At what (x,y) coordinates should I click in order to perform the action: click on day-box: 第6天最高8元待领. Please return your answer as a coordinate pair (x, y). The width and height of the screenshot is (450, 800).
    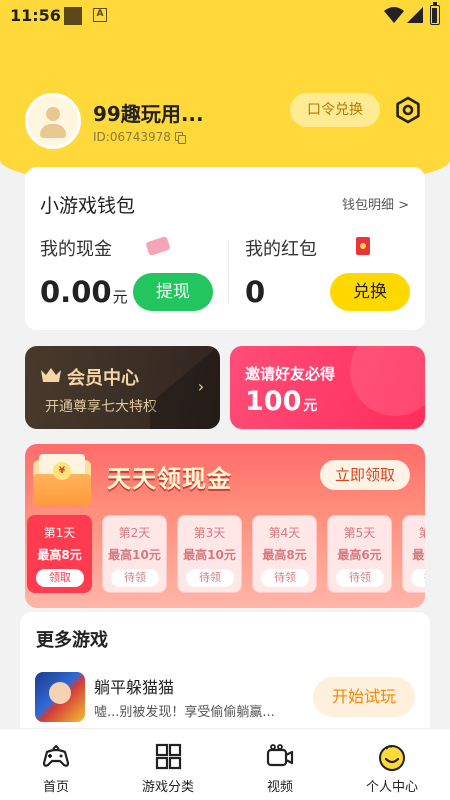
    Looking at the image, I should click on (413, 554).